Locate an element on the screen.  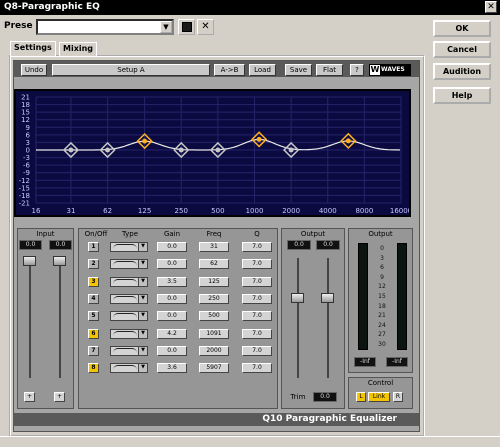
band-6-type-select: ▼ is located at coordinates (129, 333).